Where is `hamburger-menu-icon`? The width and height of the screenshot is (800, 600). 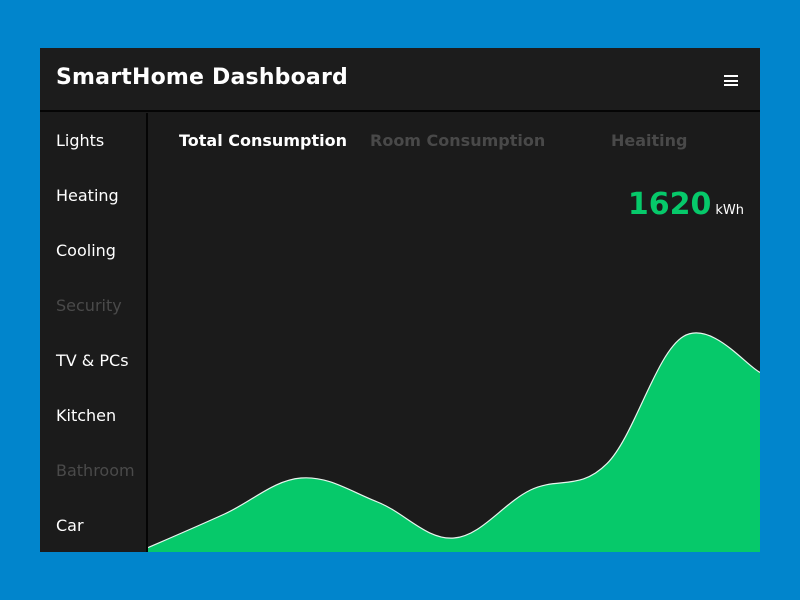
hamburger-menu-icon is located at coordinates (731, 80).